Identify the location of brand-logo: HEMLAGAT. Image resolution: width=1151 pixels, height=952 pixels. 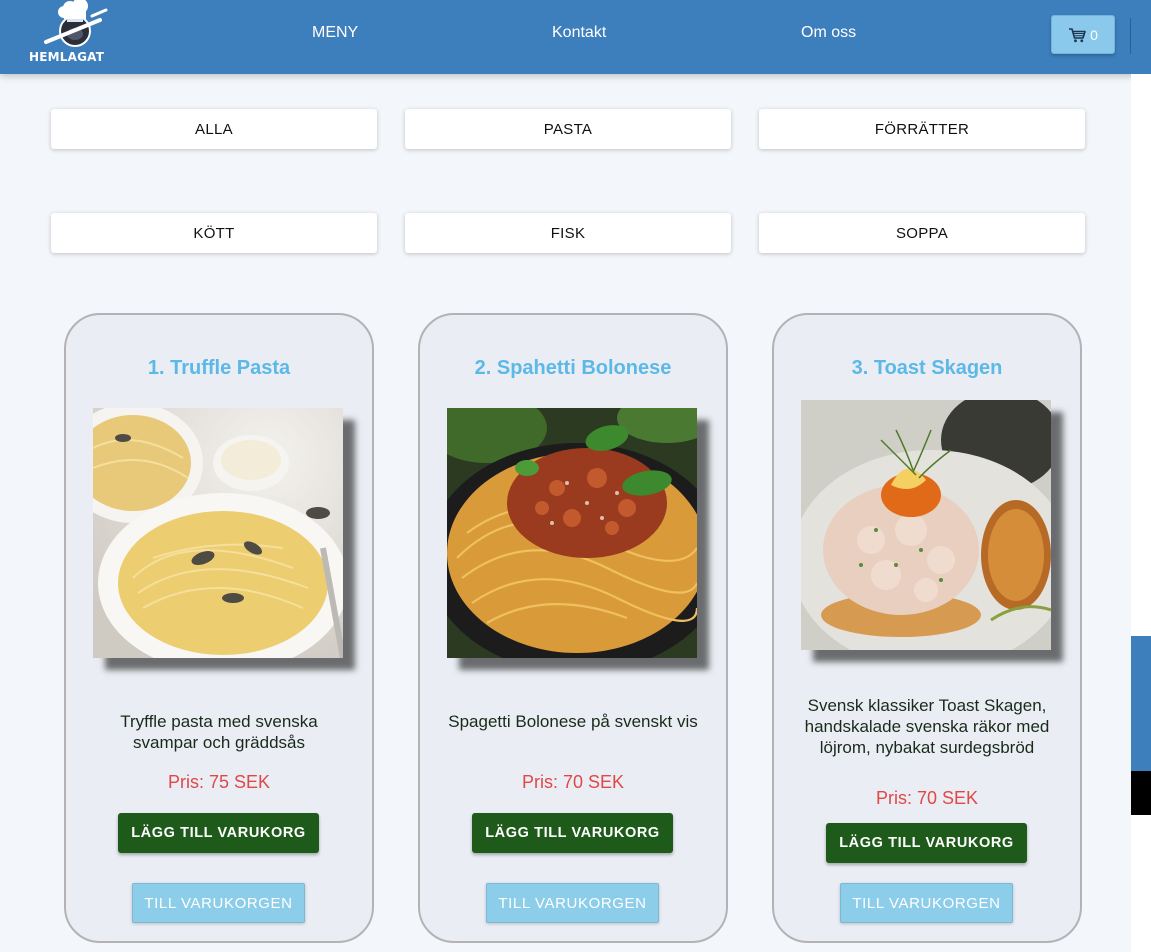
(71, 35).